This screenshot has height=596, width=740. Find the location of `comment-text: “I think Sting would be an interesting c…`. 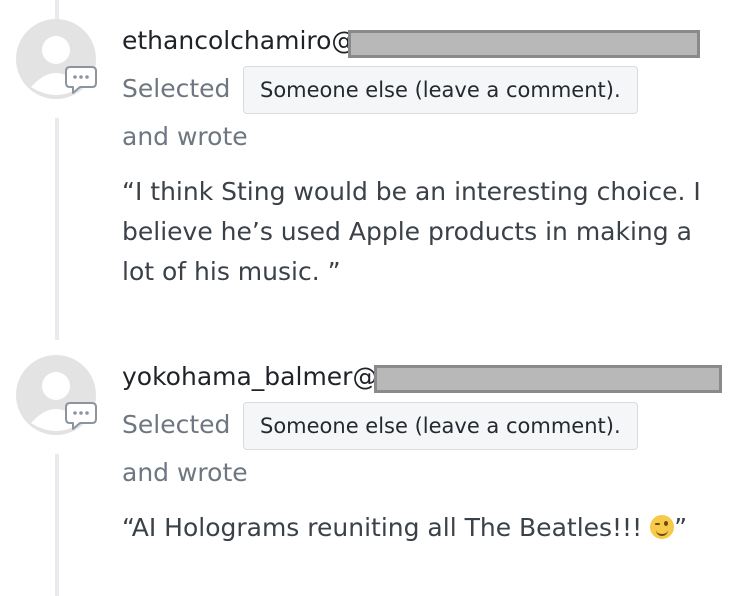

comment-text: “I think Sting would be an interesting c… is located at coordinates (411, 231).